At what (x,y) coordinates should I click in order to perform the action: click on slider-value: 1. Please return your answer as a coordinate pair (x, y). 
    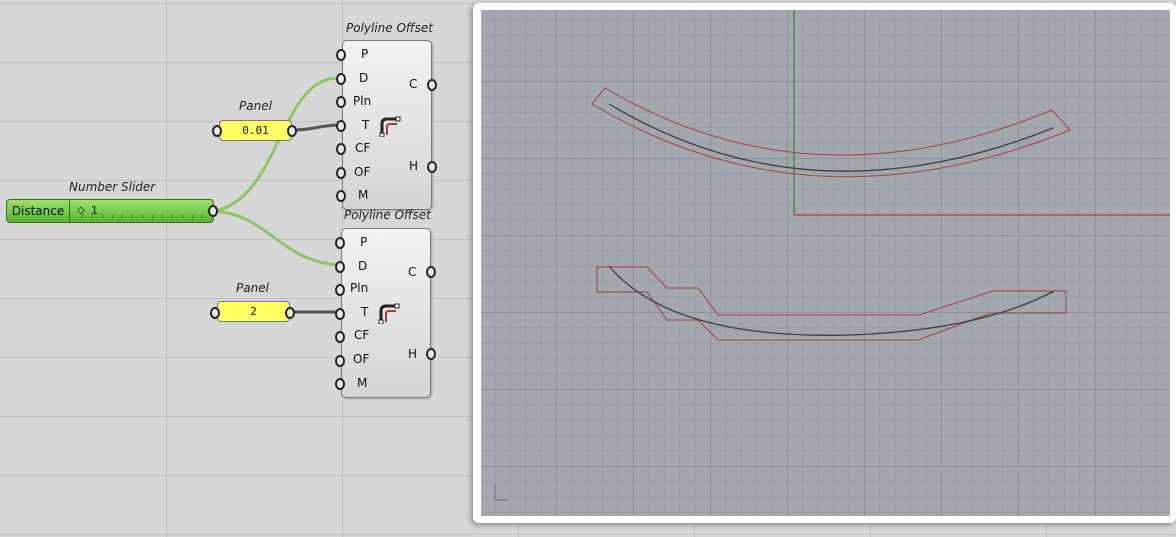
    Looking at the image, I should click on (94, 210).